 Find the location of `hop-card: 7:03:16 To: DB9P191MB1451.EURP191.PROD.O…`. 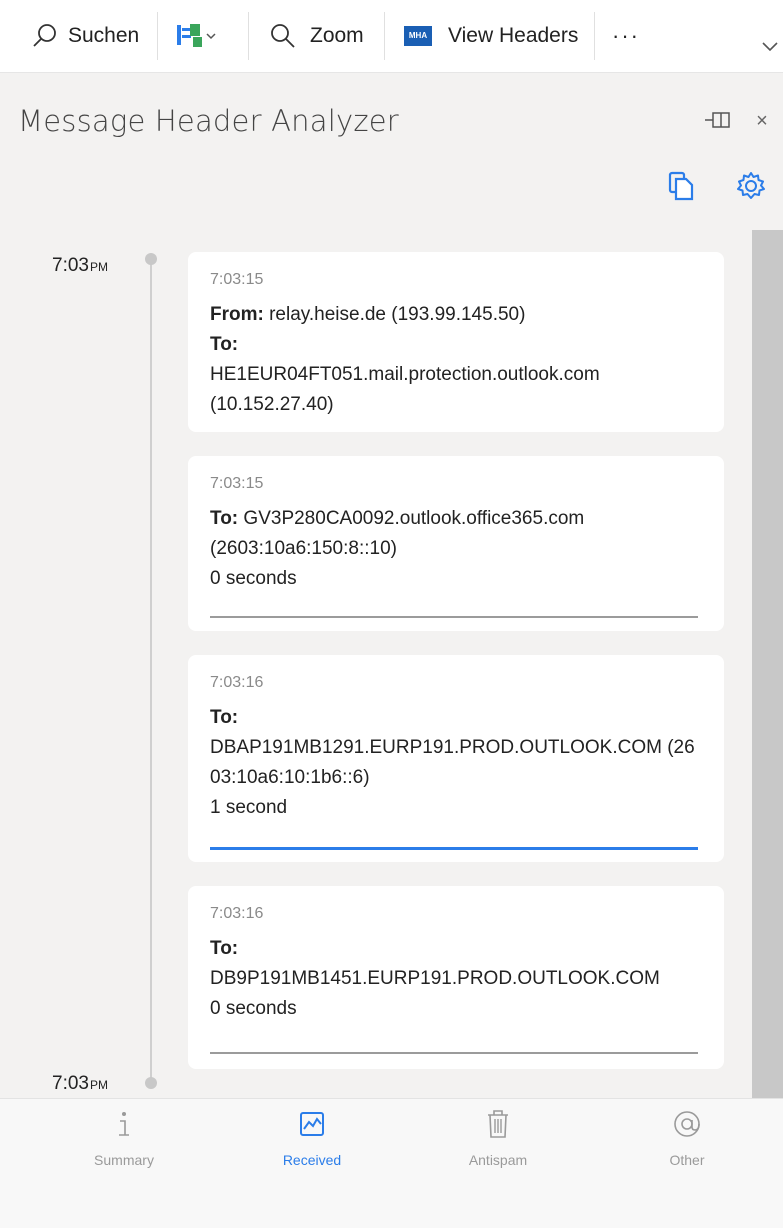

hop-card: 7:03:16 To: DB9P191MB1451.EURP191.PROD.O… is located at coordinates (456, 977).